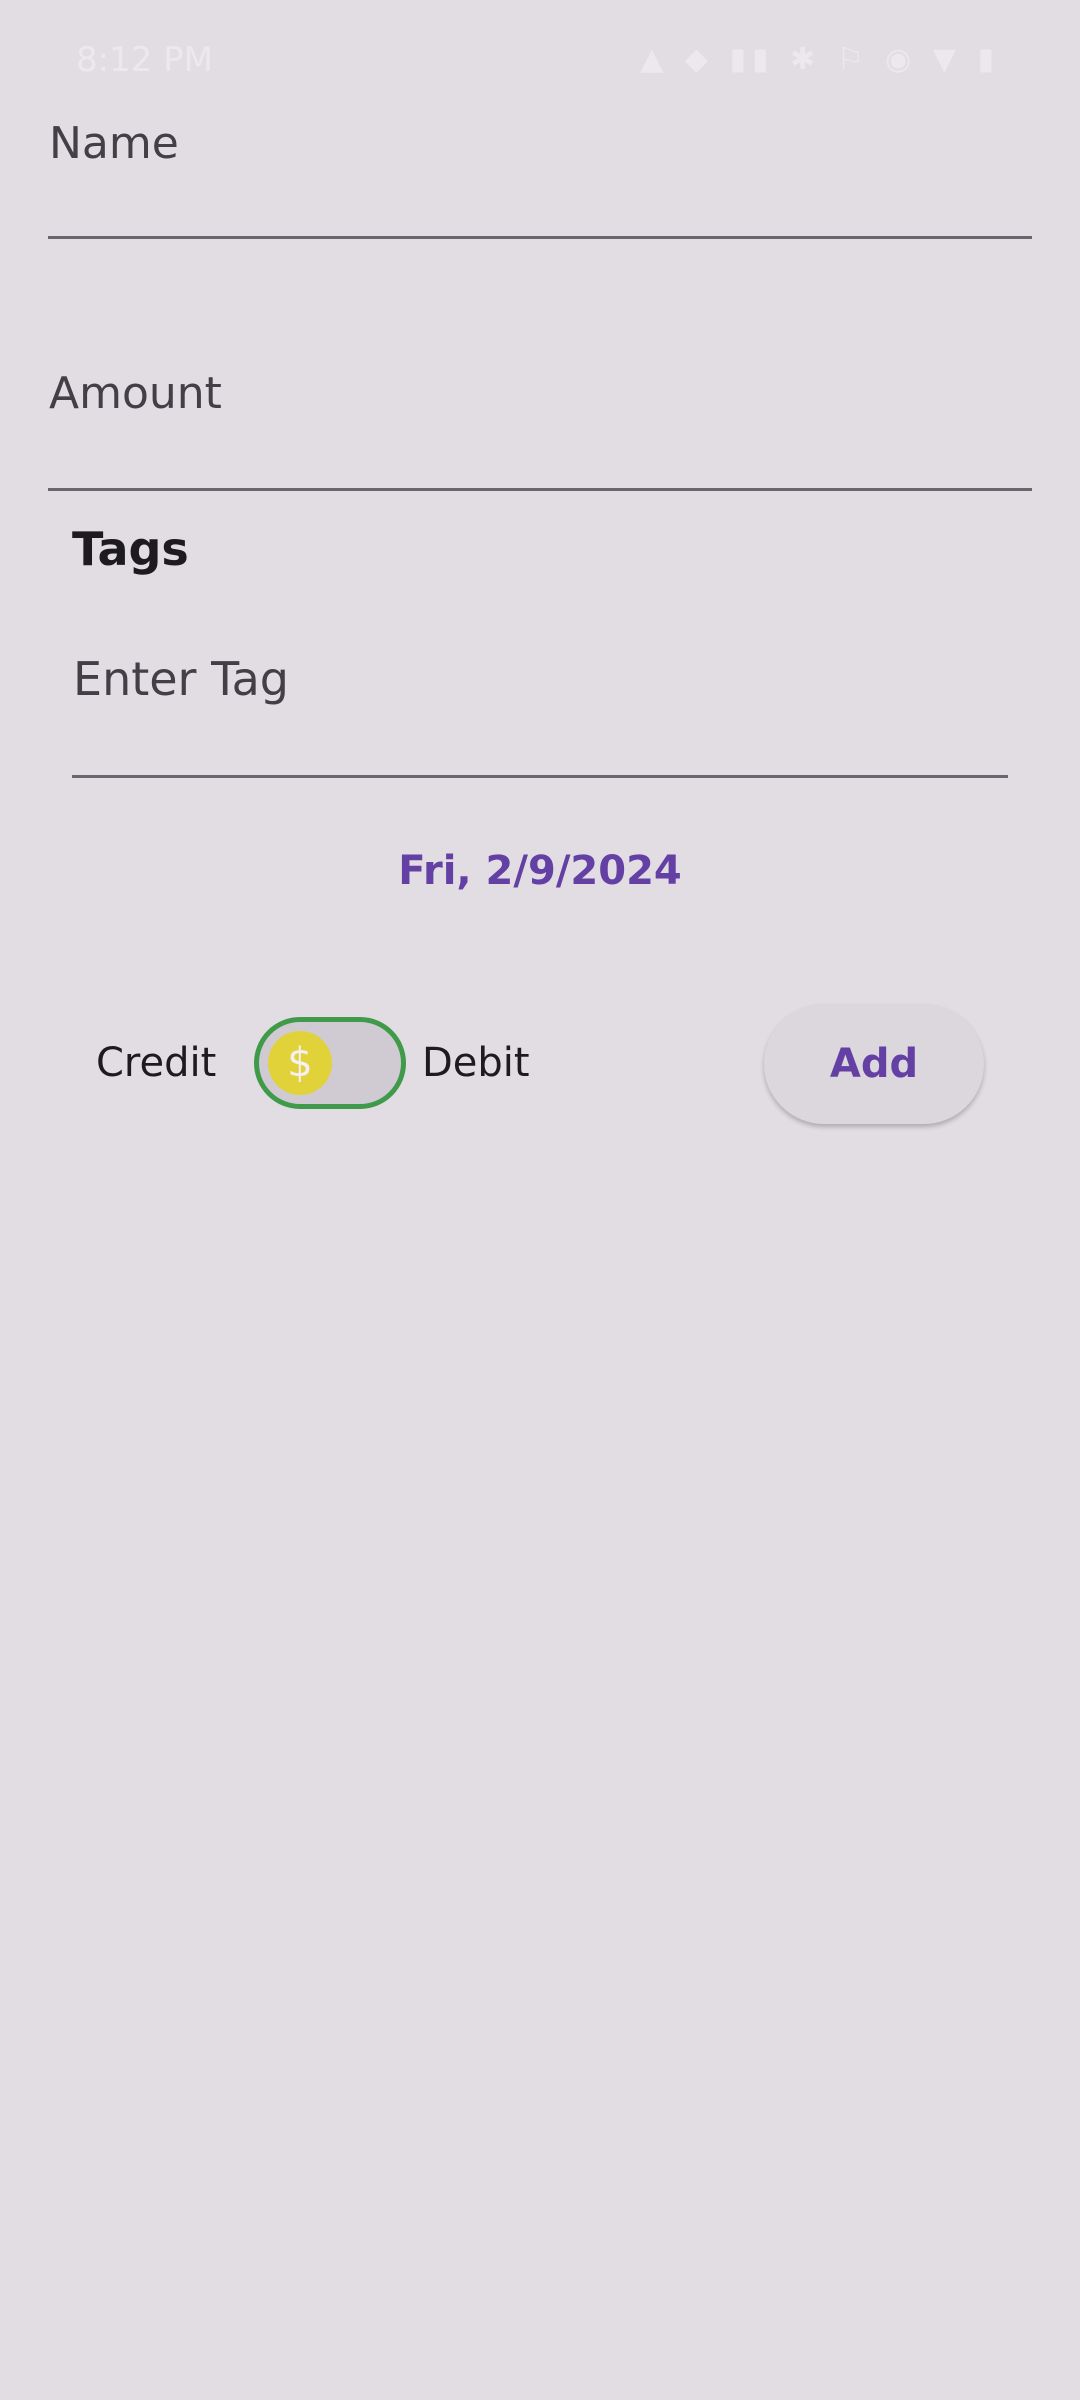  What do you see at coordinates (540, 171) in the screenshot?
I see `name-field: Name` at bounding box center [540, 171].